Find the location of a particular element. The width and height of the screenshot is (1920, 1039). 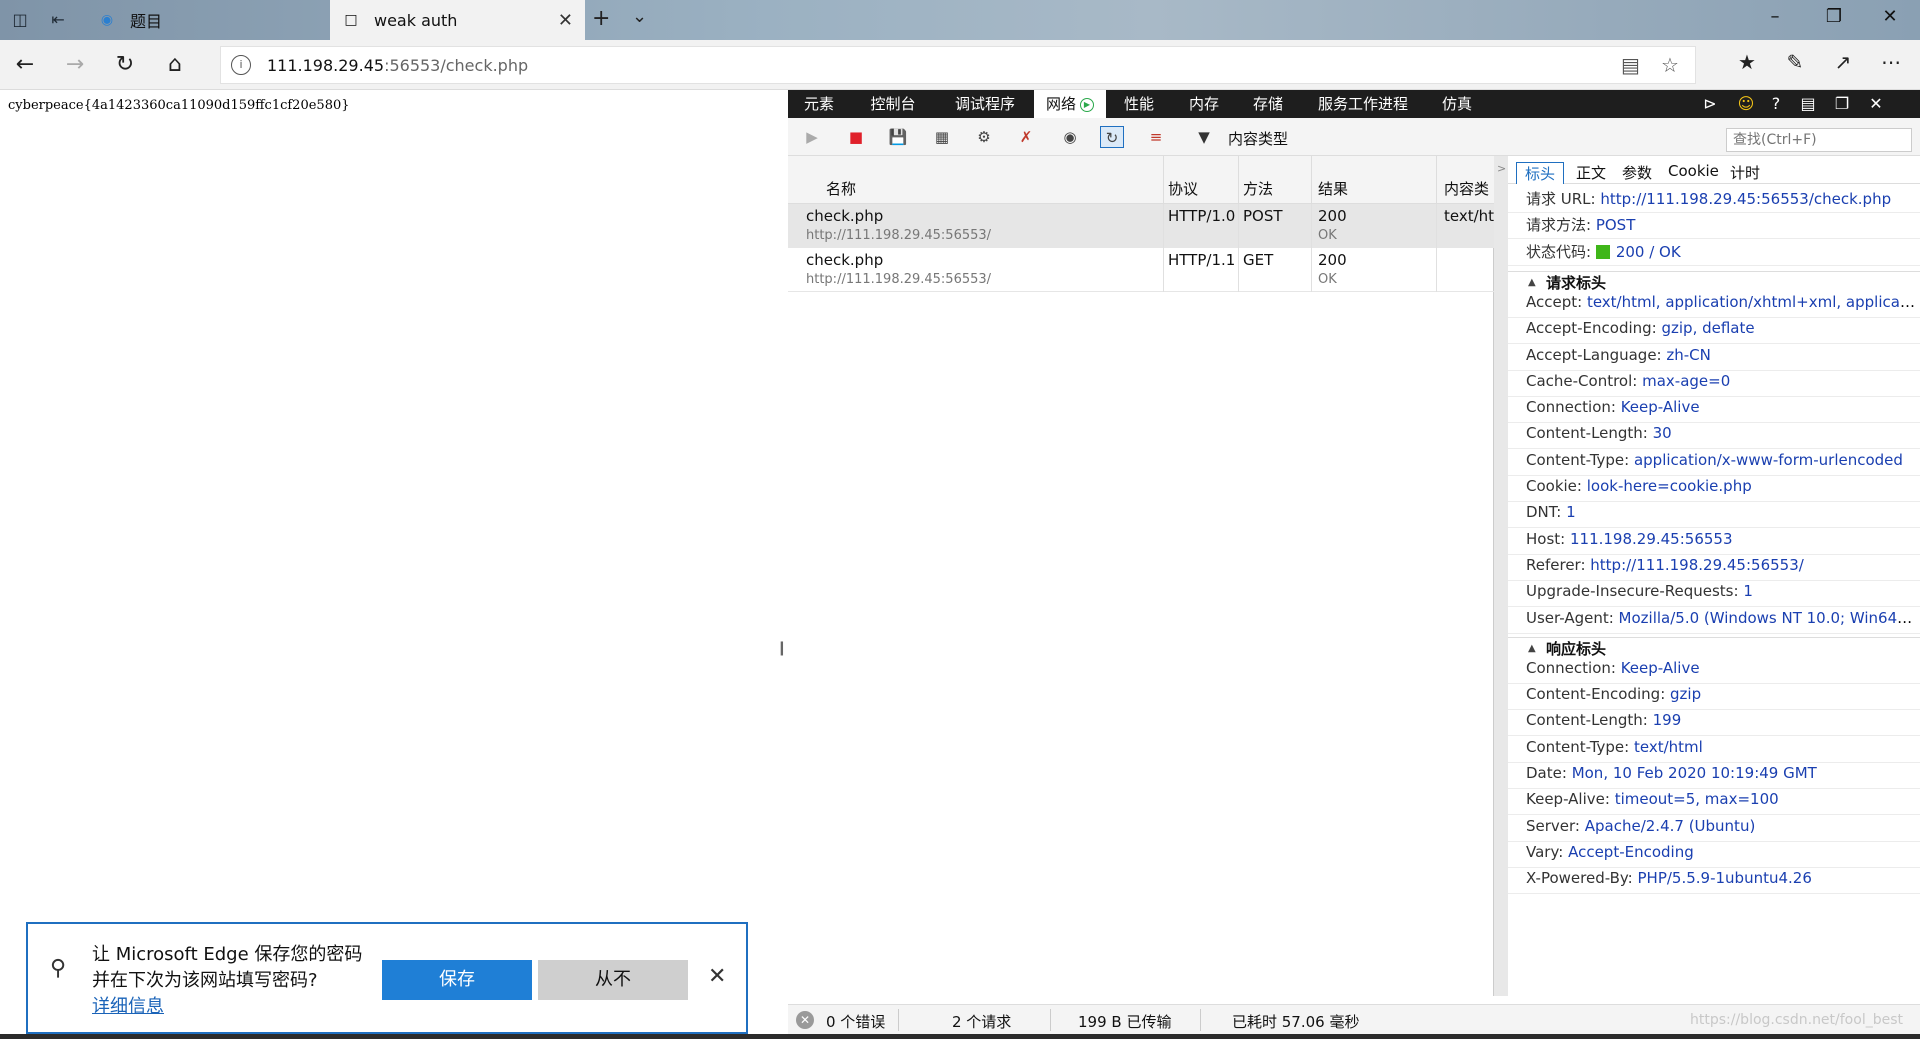

filter-icon: ▼ is located at coordinates (1204, 137).